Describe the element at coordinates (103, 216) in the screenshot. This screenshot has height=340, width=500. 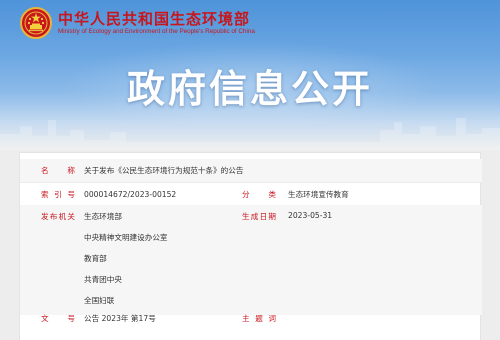
I see `publisher-1: 生态环境部` at that location.